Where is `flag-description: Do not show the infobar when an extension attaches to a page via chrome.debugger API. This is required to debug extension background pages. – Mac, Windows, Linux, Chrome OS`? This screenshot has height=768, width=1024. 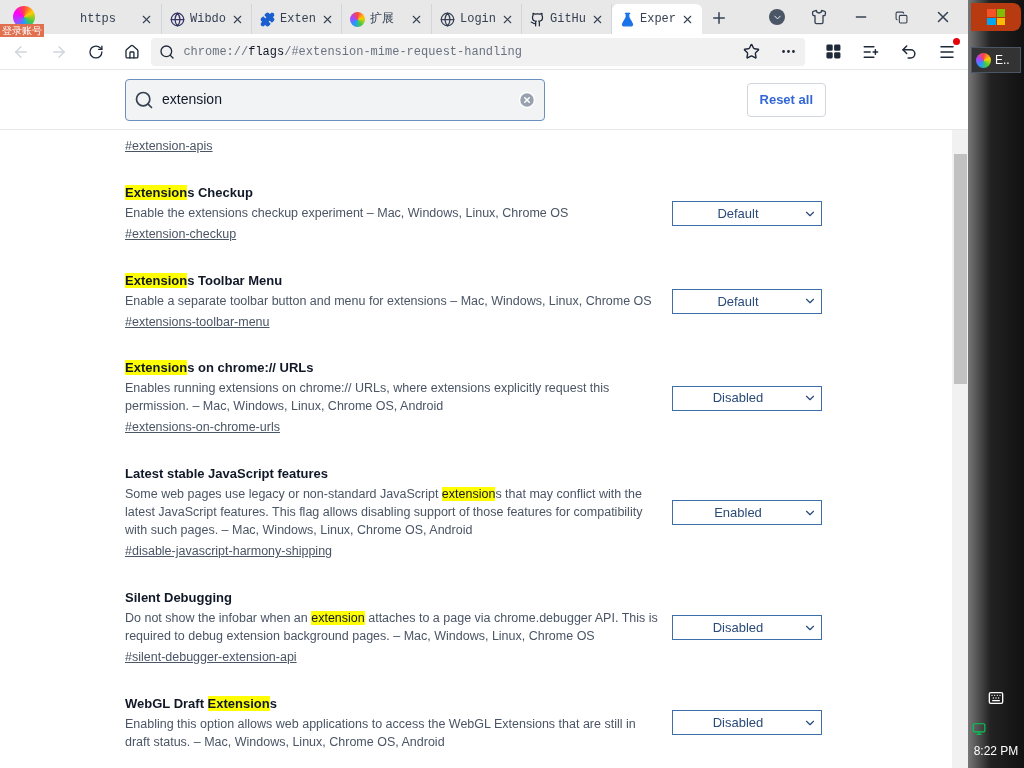 flag-description: Do not show the infobar when an extension attaches to a page via chrome.debugger API. This is required to debug extension background pages. – Mac, Windows, Linux, Chrome OS is located at coordinates (392, 627).